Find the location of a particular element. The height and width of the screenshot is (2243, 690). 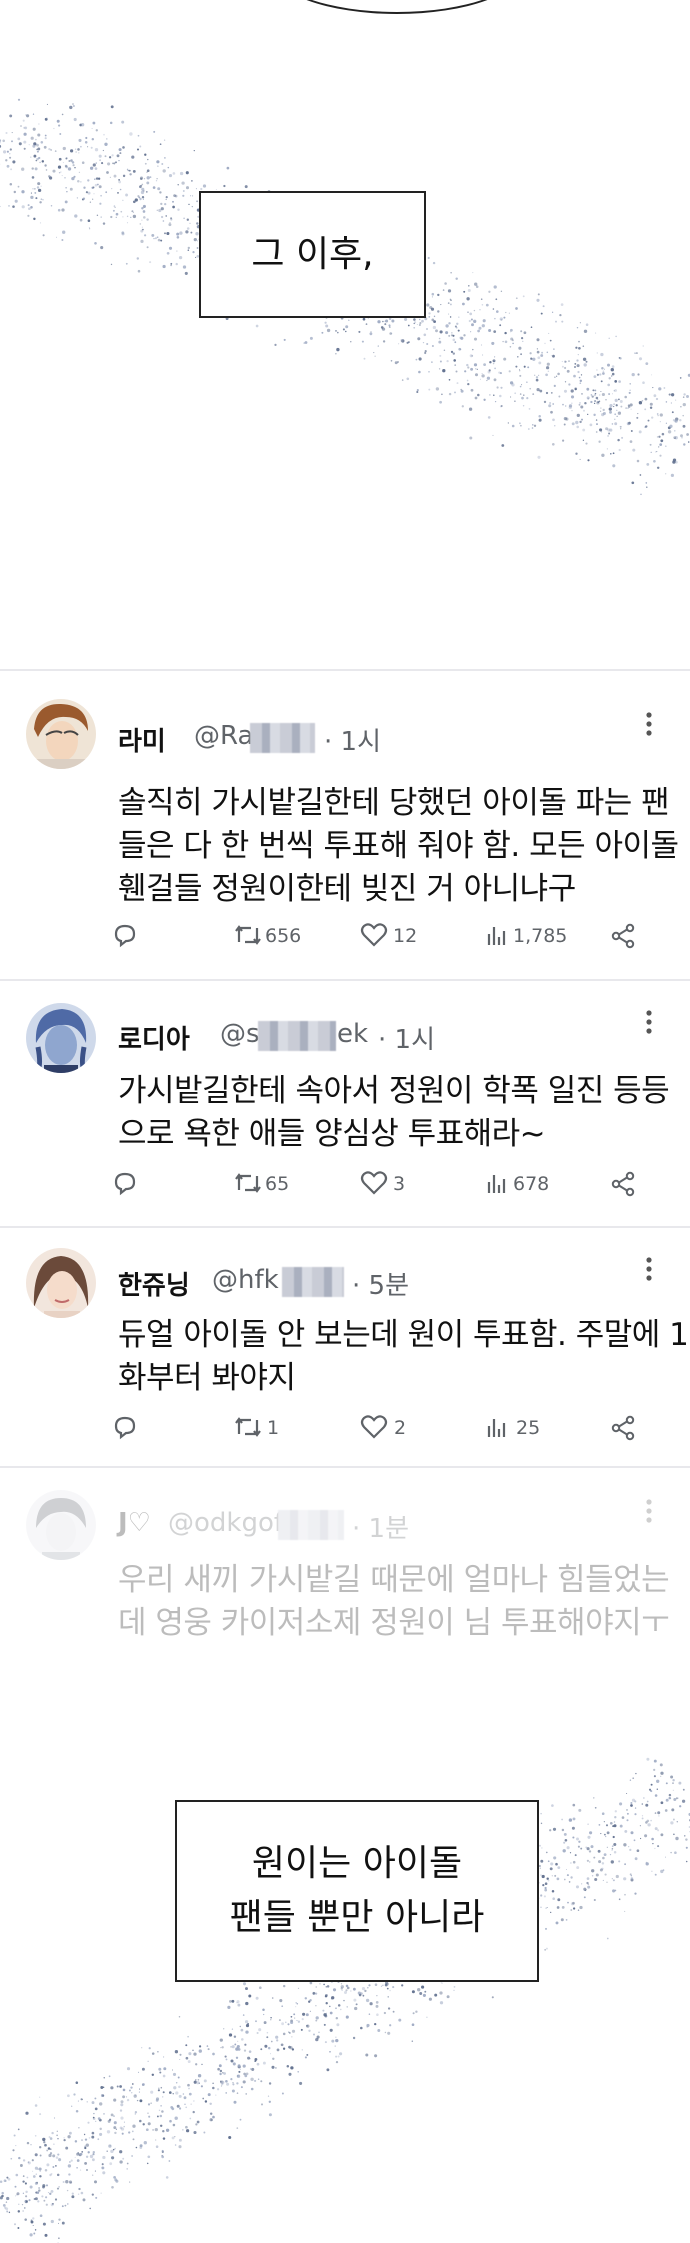

user-handle: @hfk is located at coordinates (245, 1280).